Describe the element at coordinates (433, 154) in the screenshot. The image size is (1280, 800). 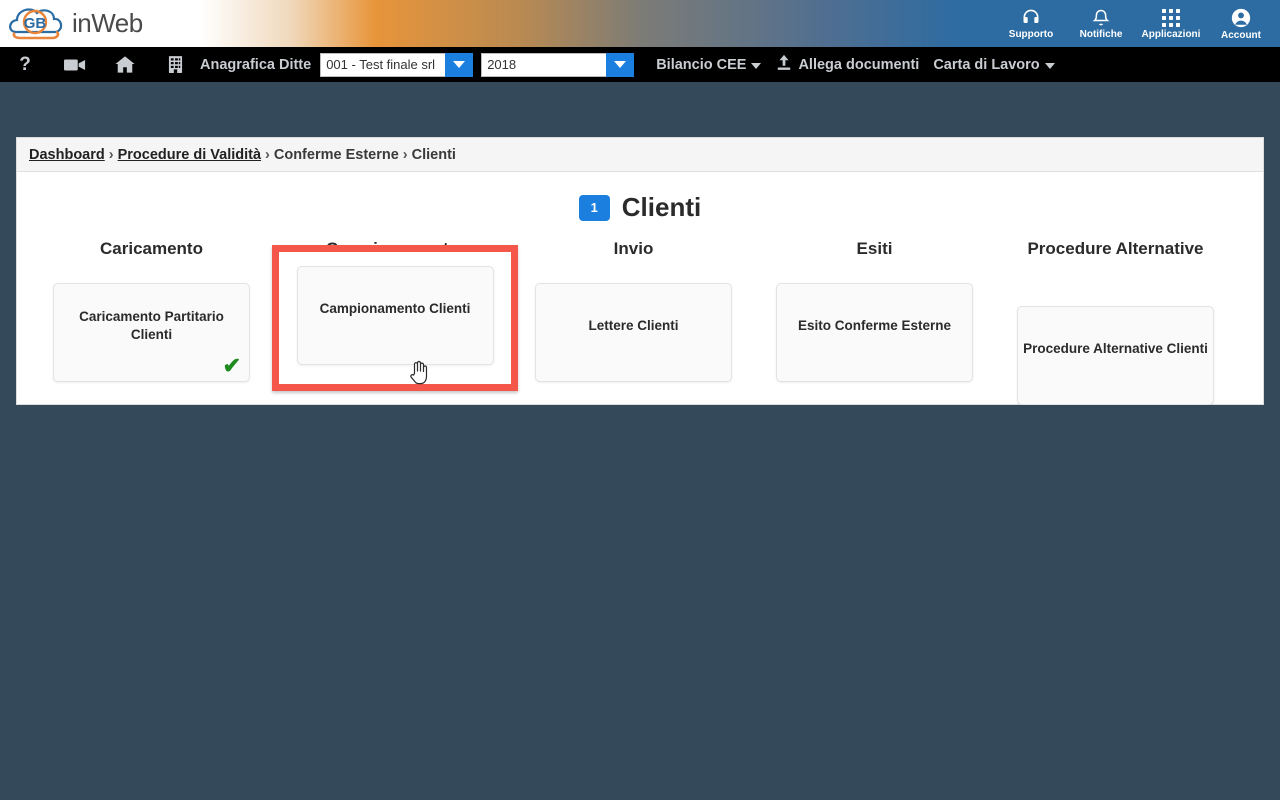
I see `breadcrumb-item-clienti: Clienti` at that location.